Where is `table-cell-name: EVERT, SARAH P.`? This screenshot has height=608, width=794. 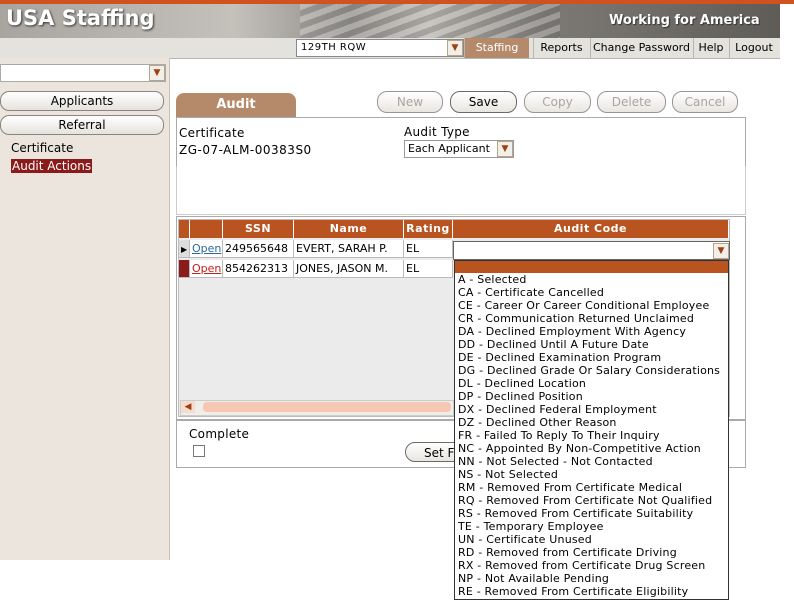 table-cell-name: EVERT, SARAH P. is located at coordinates (349, 249).